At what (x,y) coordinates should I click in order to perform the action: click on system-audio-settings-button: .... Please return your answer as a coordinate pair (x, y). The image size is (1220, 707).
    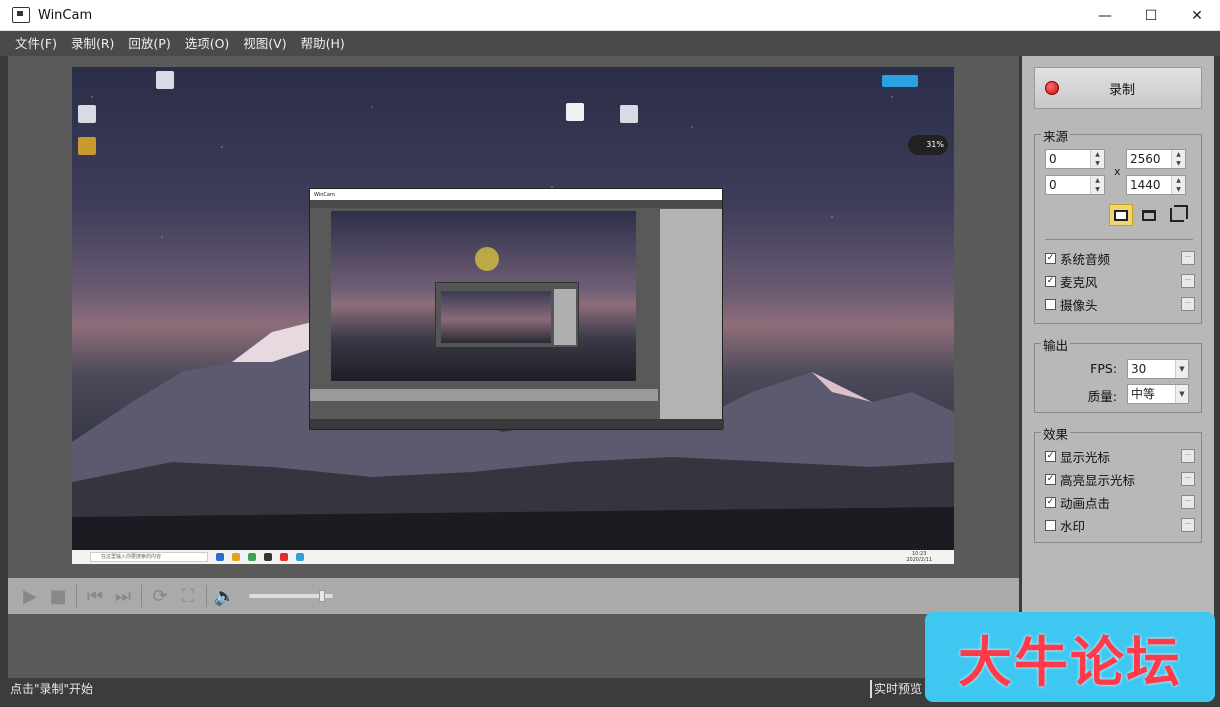
    Looking at the image, I should click on (1188, 258).